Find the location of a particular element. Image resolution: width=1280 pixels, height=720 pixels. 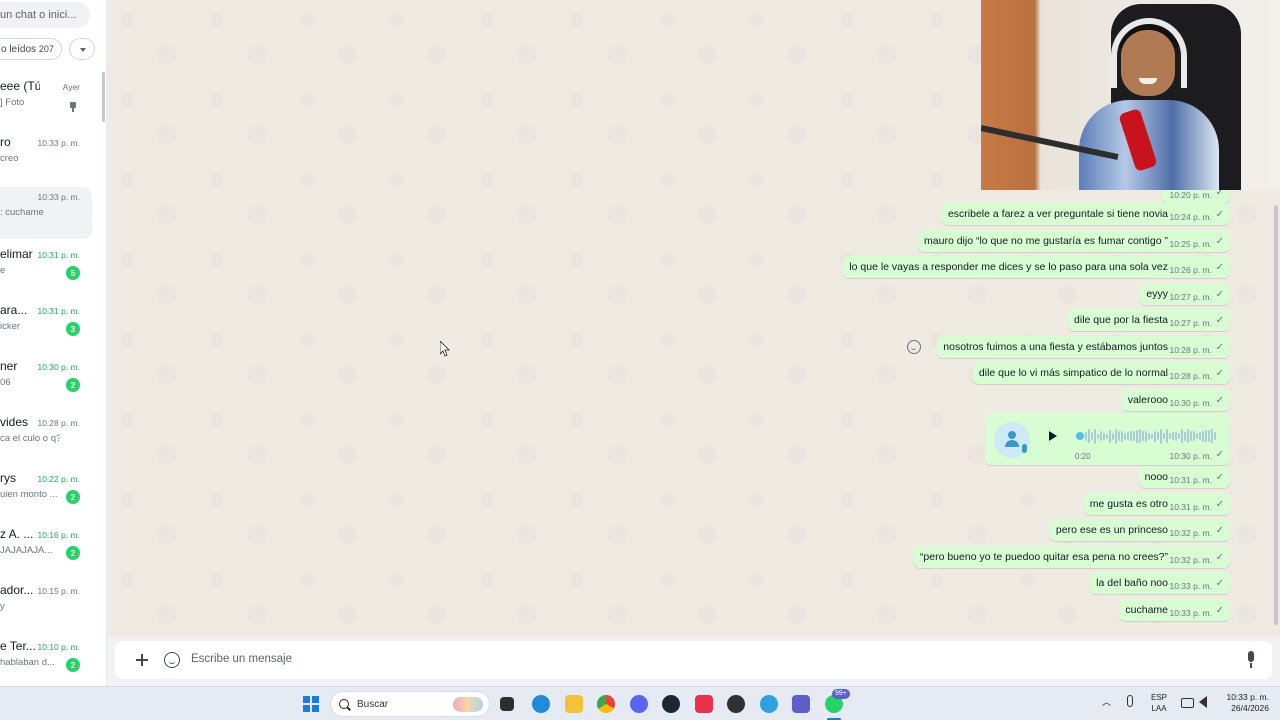

conversation-scrollbar is located at coordinates (1276, 415).